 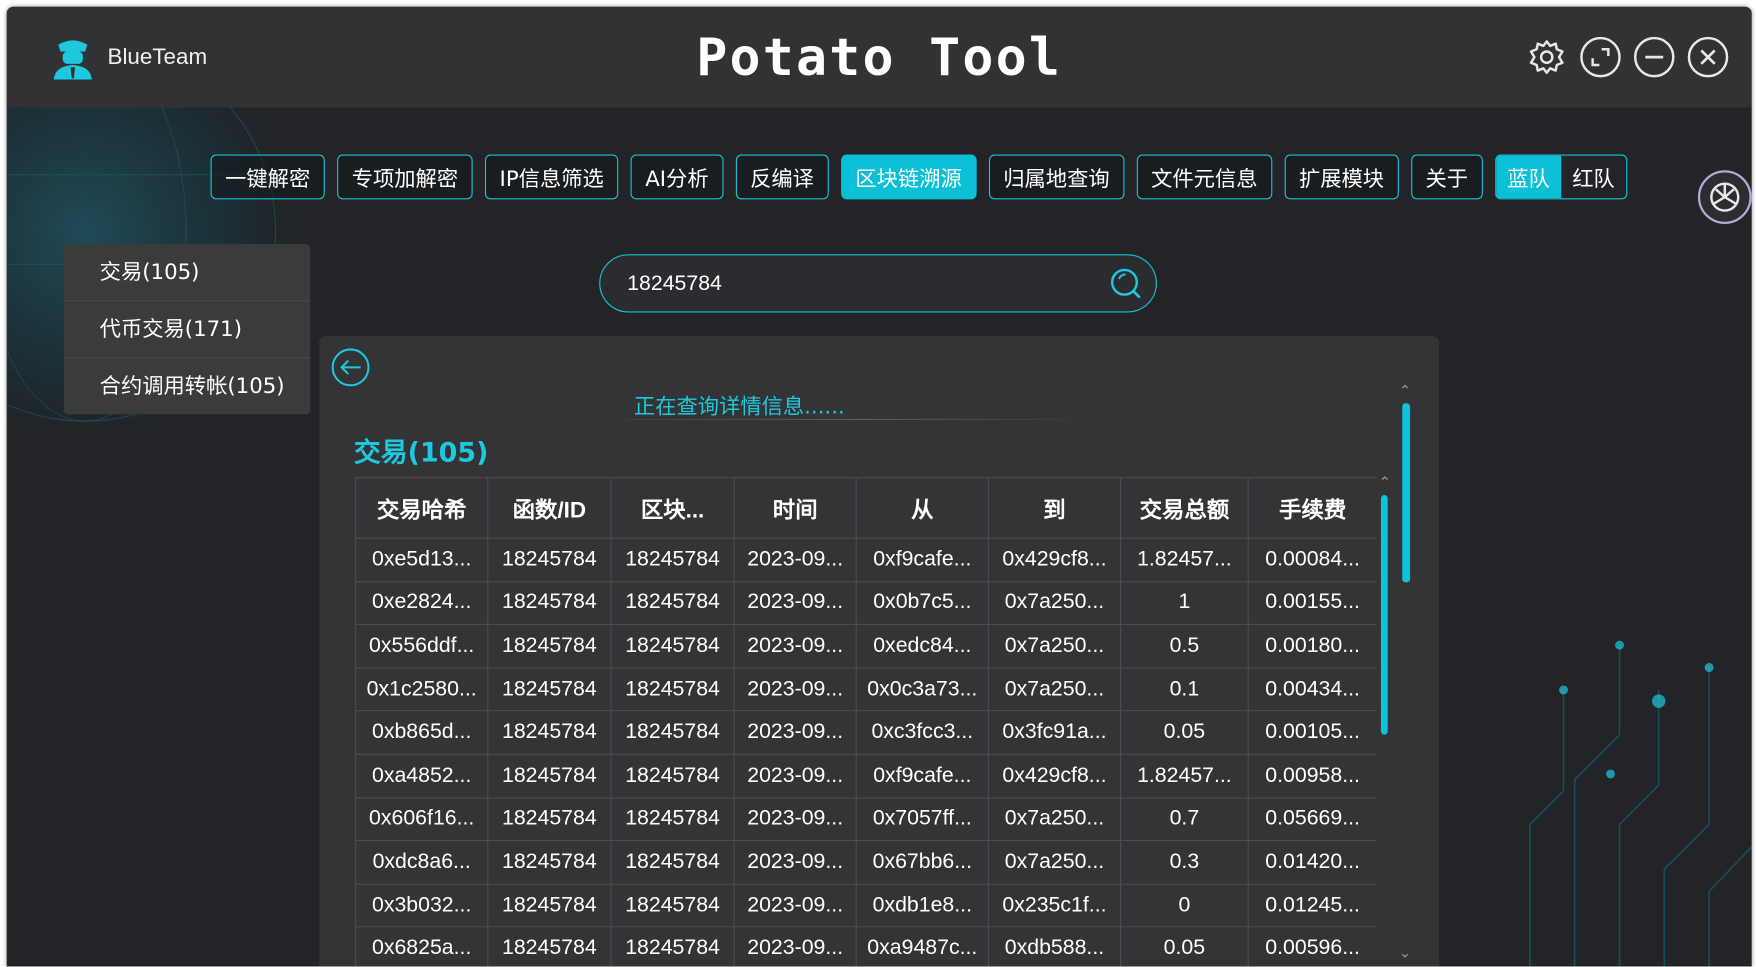 I want to click on column-header: 手续费, so click(x=1312, y=508).